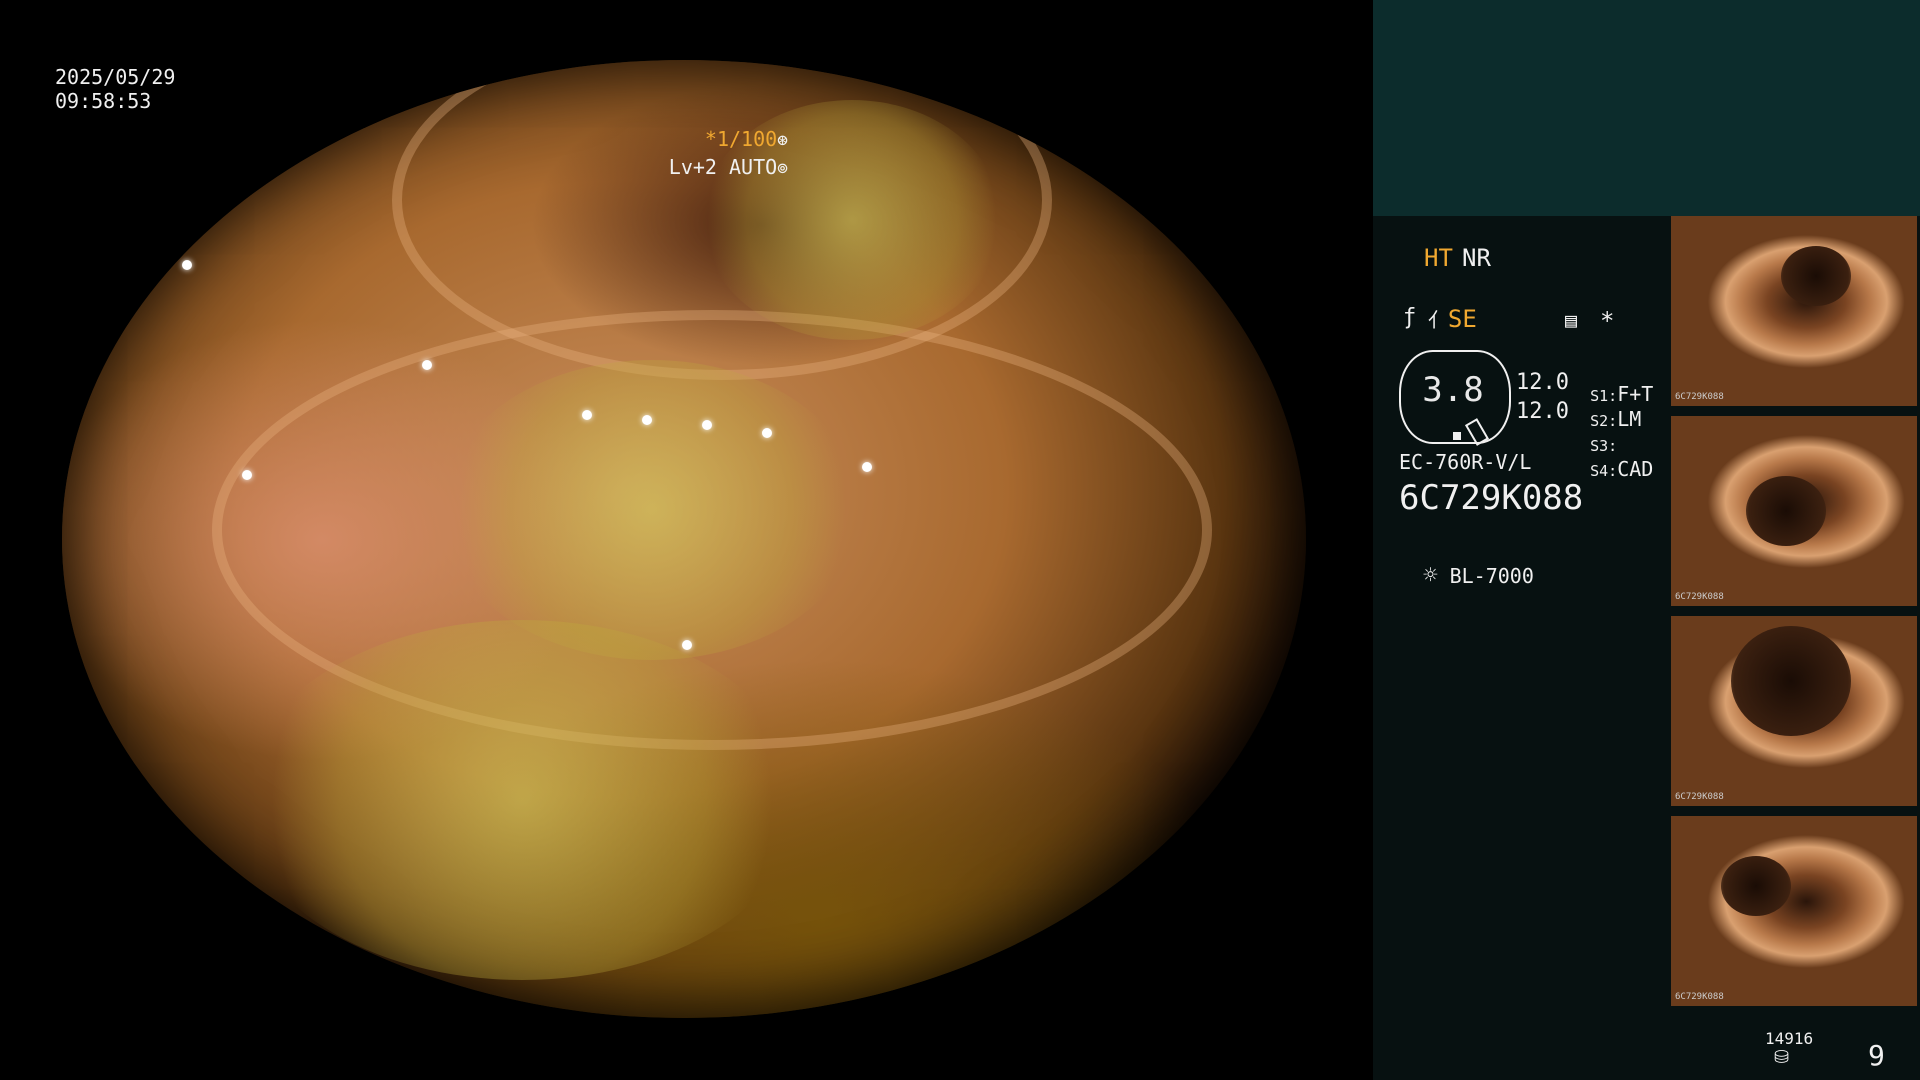 The height and width of the screenshot is (1080, 1920). What do you see at coordinates (1437, 320) in the screenshot?
I see `fan-icon: ⺅` at bounding box center [1437, 320].